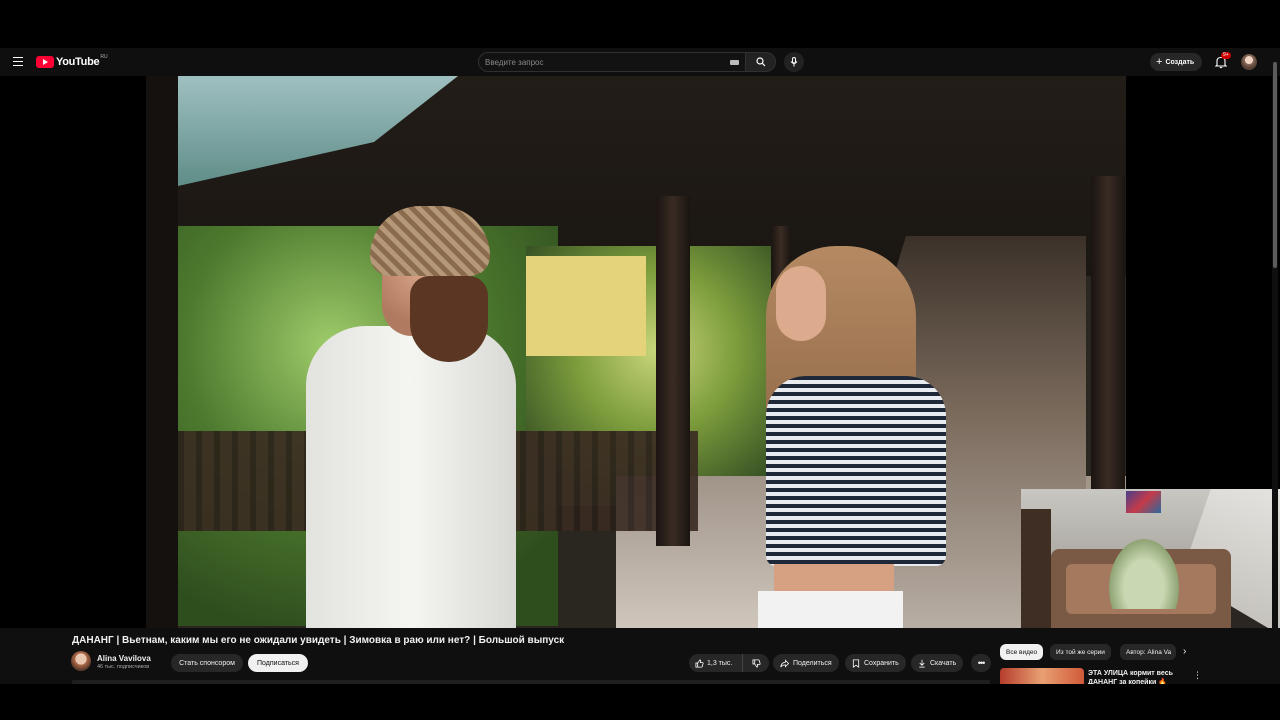 The image size is (1280, 720). I want to click on channel-avatar, so click(81, 661).